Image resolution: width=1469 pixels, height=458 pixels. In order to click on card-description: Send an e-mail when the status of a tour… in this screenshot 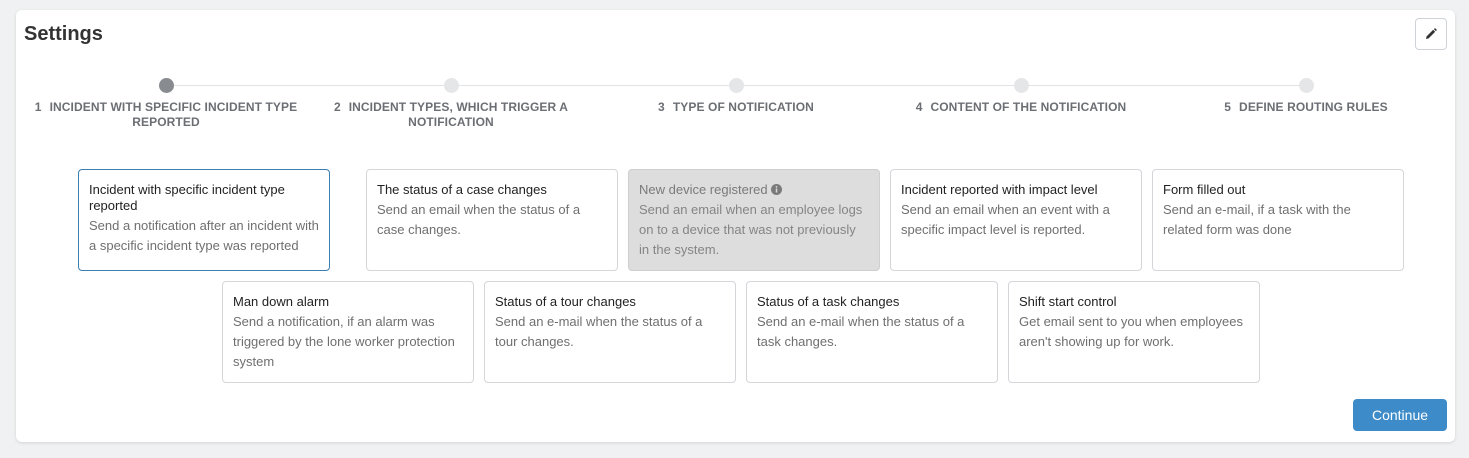, I will do `click(599, 331)`.